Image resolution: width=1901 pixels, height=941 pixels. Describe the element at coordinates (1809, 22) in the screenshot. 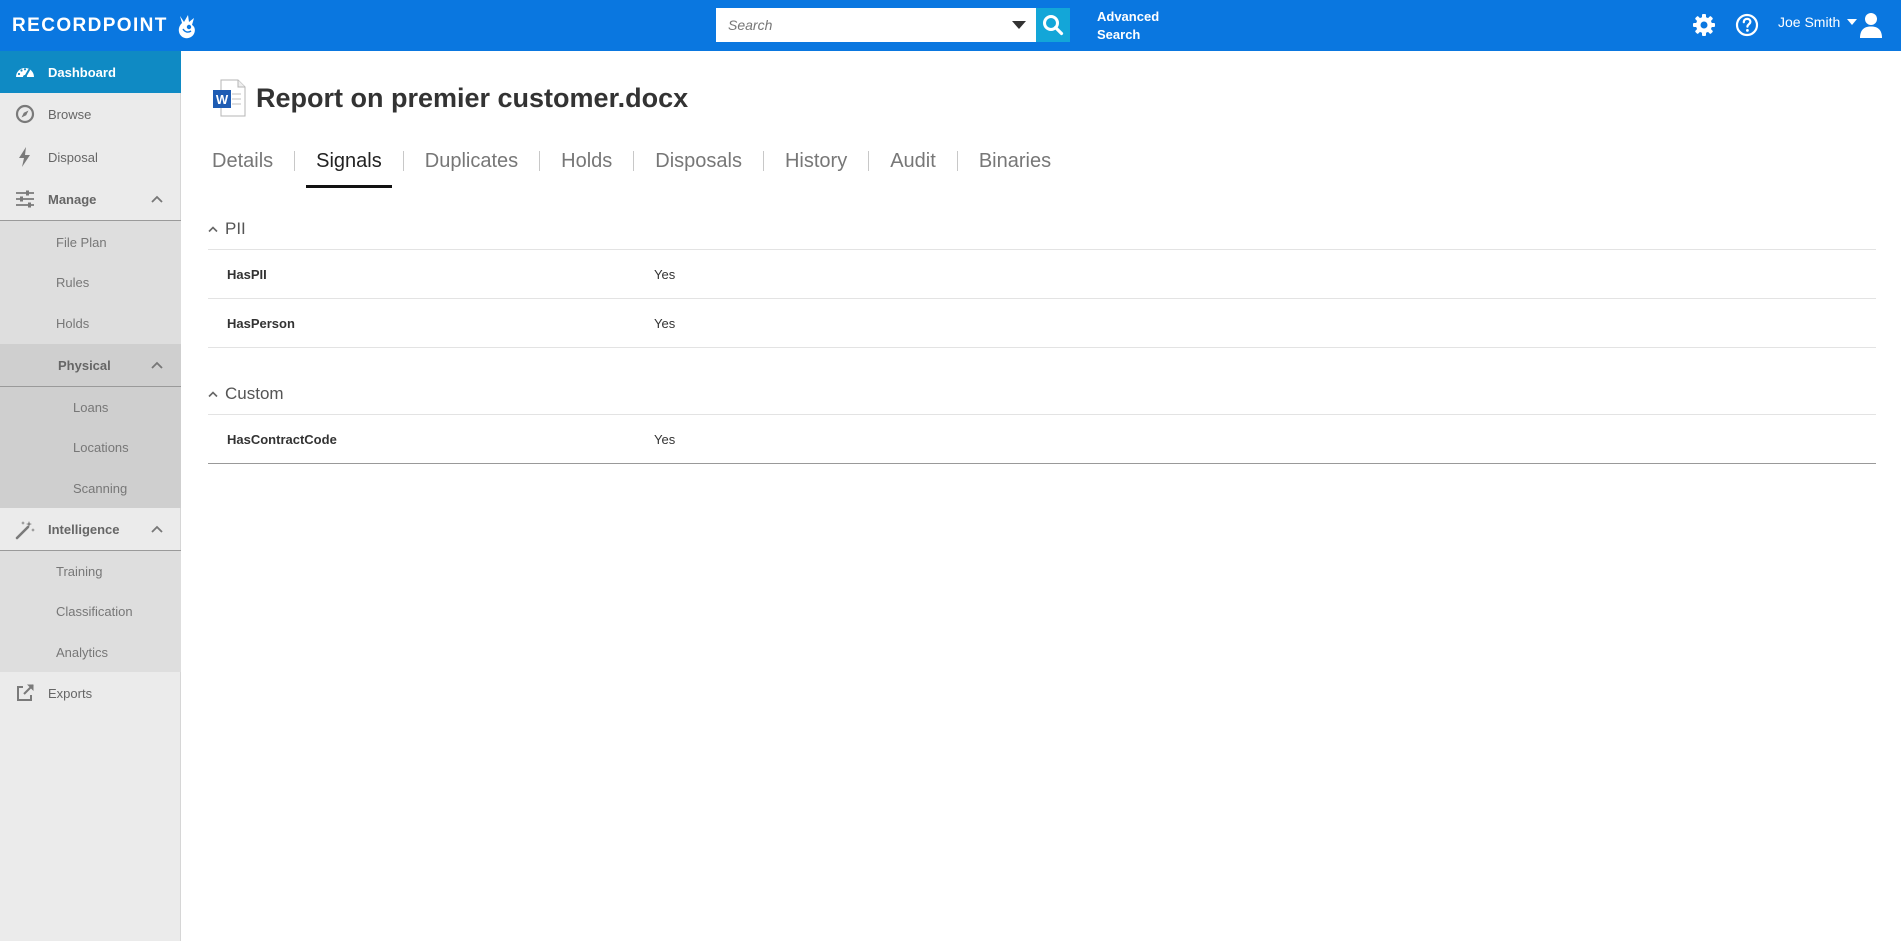

I see `user-name: Joe Smith` at that location.